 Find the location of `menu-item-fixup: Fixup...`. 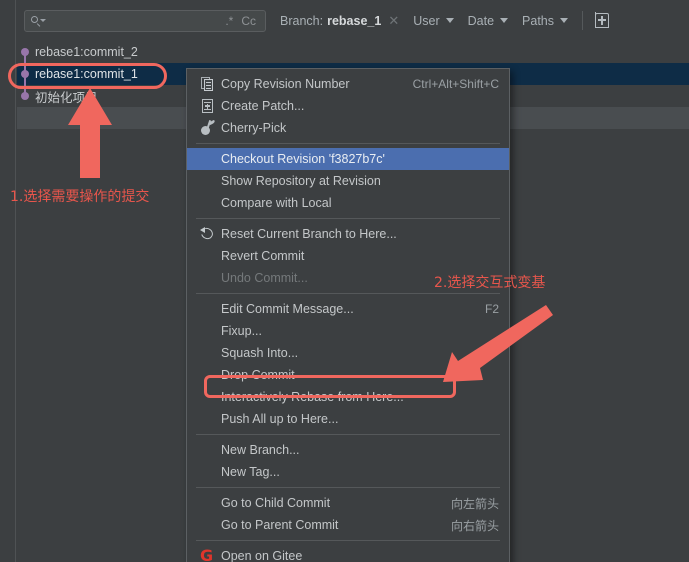

menu-item-fixup: Fixup... is located at coordinates (348, 331).